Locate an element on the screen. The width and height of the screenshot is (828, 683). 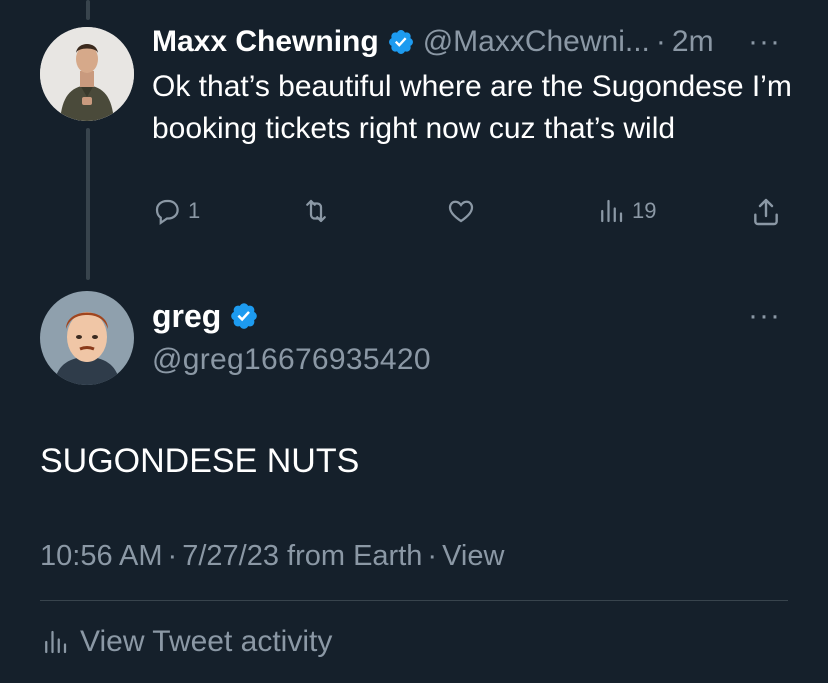
reply-icon is located at coordinates (167, 212).